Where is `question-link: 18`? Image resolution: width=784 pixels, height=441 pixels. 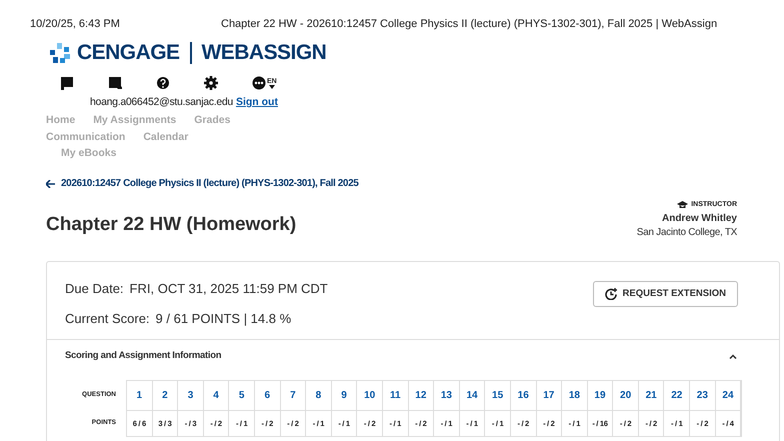
question-link: 18 is located at coordinates (574, 396).